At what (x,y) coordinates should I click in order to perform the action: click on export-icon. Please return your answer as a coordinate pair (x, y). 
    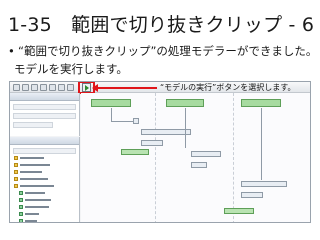
    Looking at the image, I should click on (52, 87).